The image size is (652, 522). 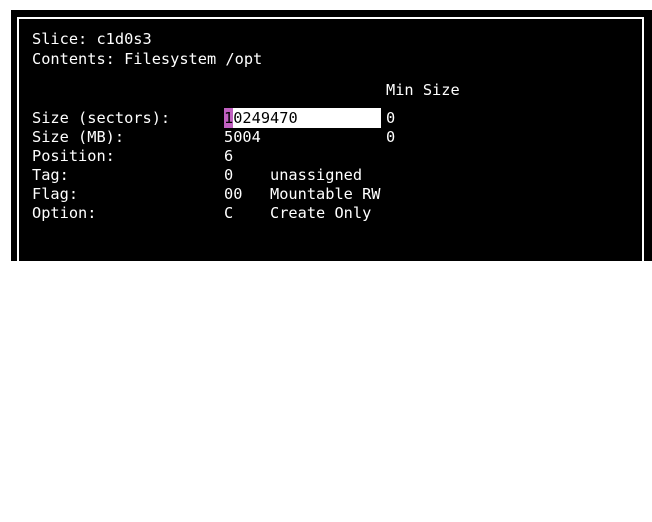 What do you see at coordinates (228, 213) in the screenshot?
I see `option-value: C` at bounding box center [228, 213].